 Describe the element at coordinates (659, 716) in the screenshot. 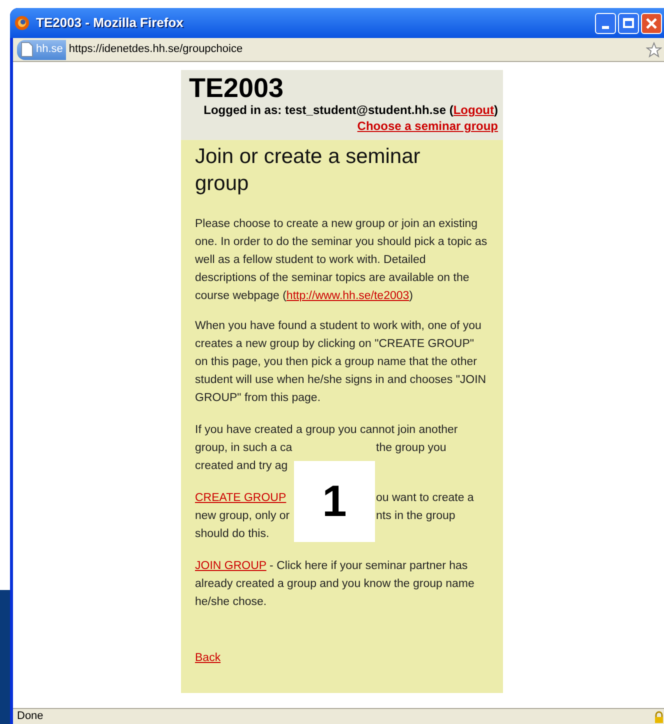

I see `lock-icon` at that location.